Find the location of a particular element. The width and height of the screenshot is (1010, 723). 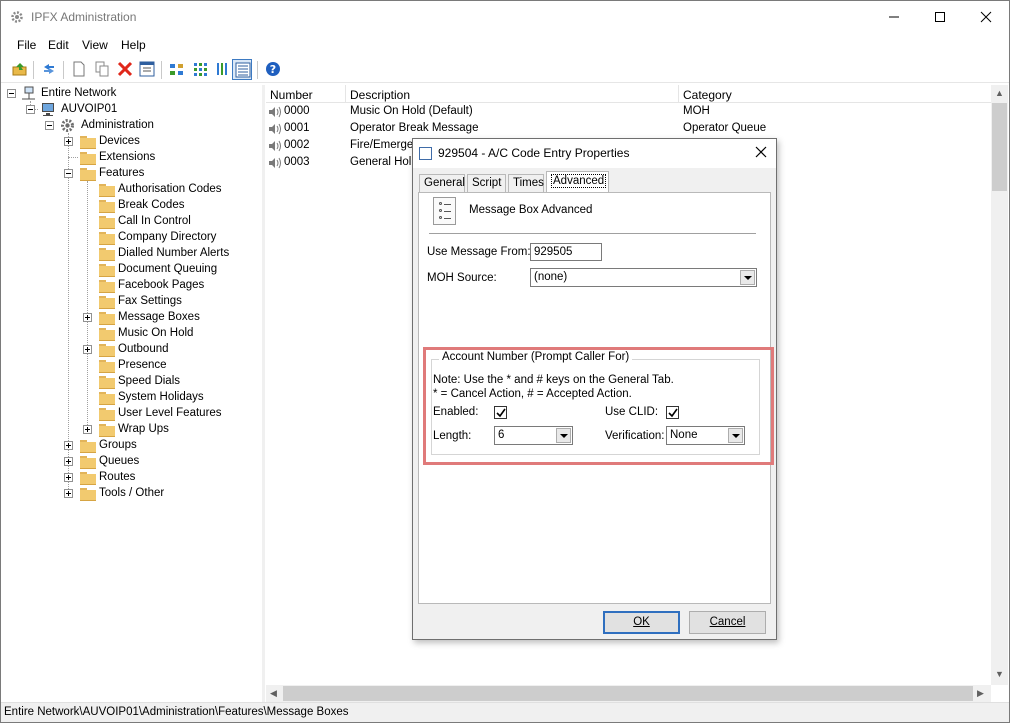

large-icons-view-button is located at coordinates (177, 69).